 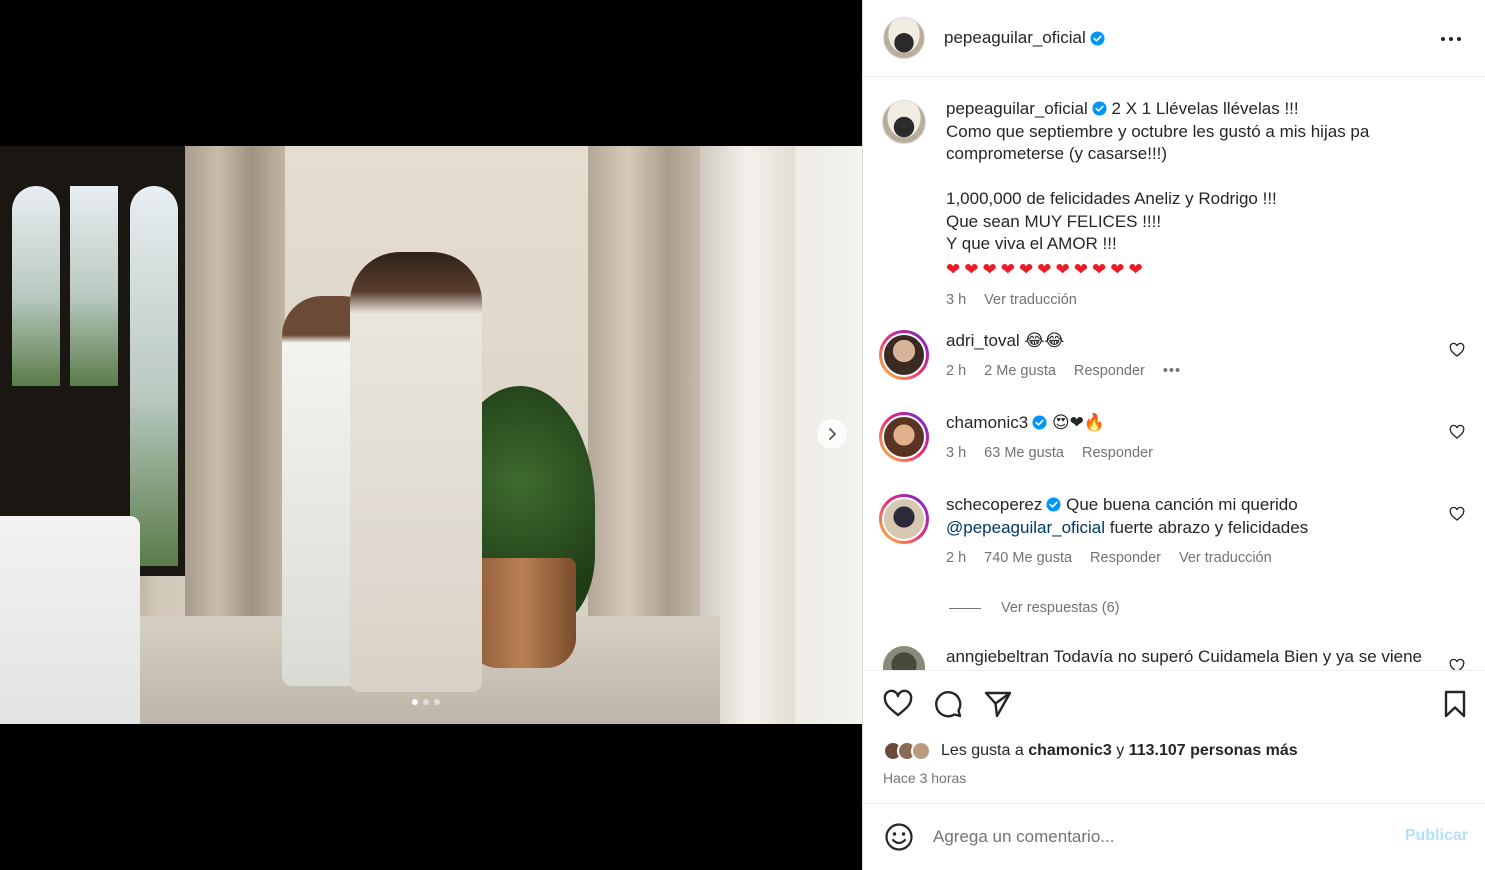 I want to click on add-comment-bar: Publicar, so click(x=1174, y=837).